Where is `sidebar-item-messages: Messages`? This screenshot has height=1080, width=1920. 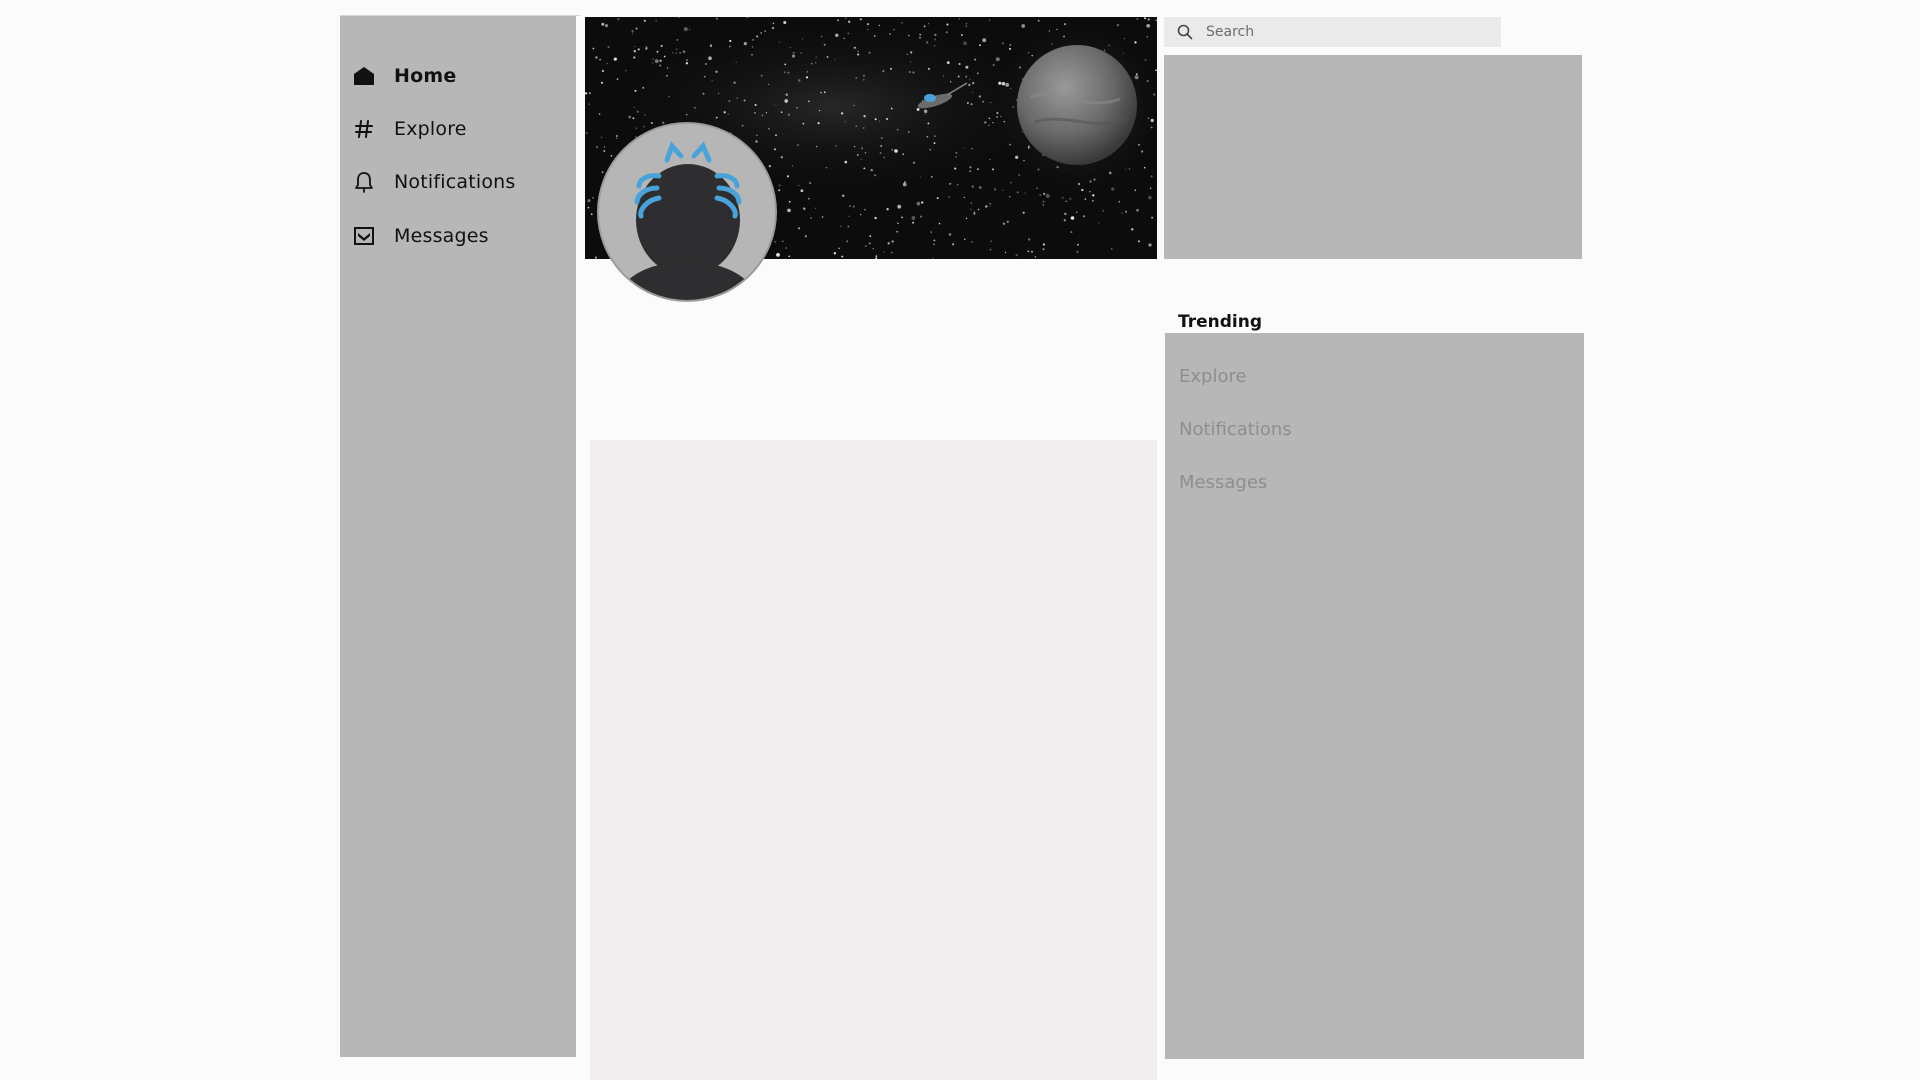
sidebar-item-messages: Messages is located at coordinates (457, 236).